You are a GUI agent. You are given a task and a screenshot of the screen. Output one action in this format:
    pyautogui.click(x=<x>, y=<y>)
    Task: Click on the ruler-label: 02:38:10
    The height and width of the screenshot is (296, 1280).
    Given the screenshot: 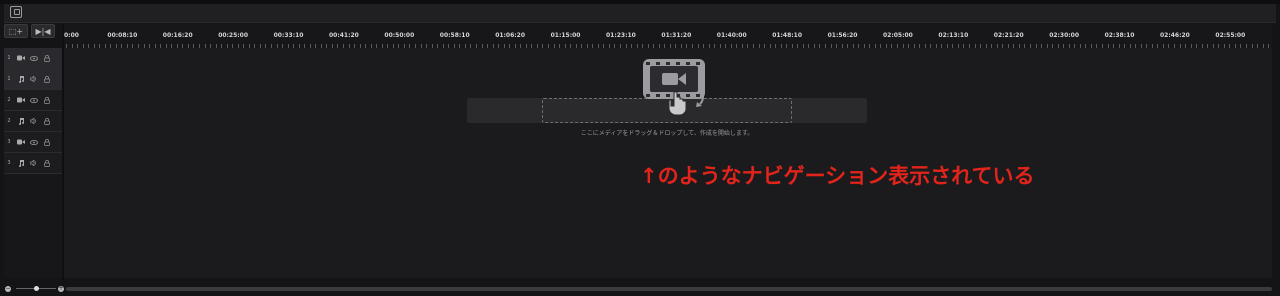 What is the action you would take?
    pyautogui.click(x=1119, y=35)
    